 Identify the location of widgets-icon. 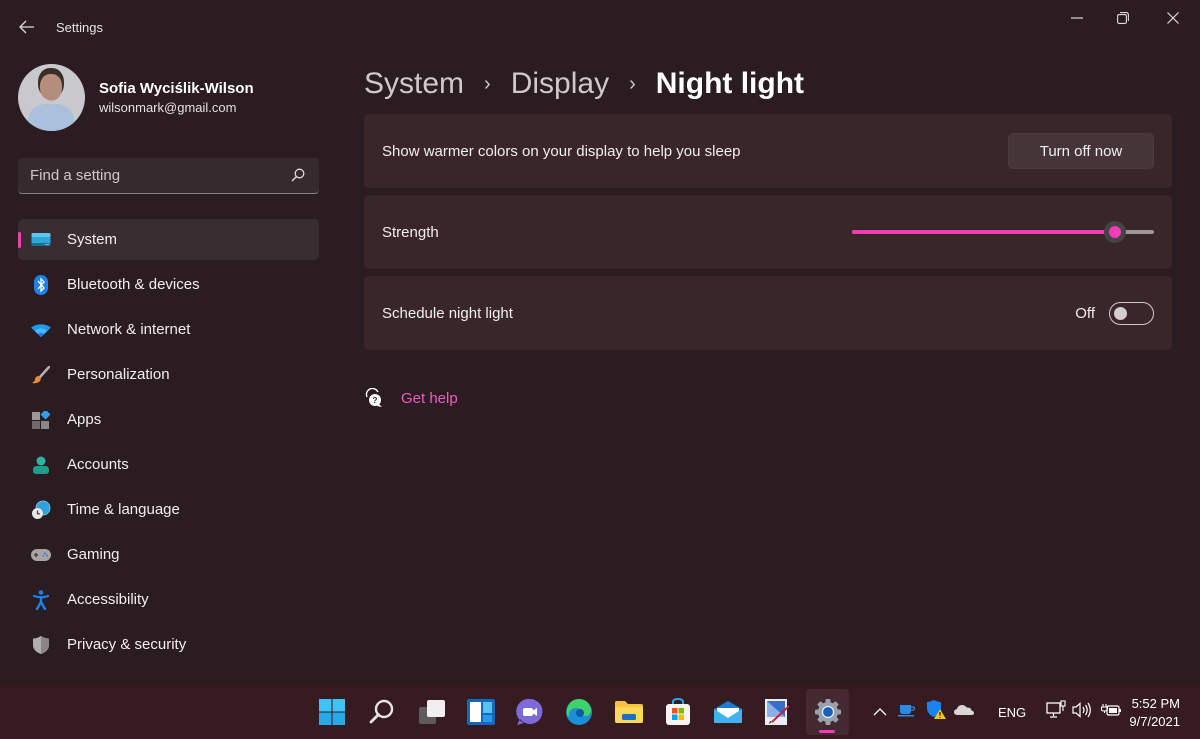
(481, 712).